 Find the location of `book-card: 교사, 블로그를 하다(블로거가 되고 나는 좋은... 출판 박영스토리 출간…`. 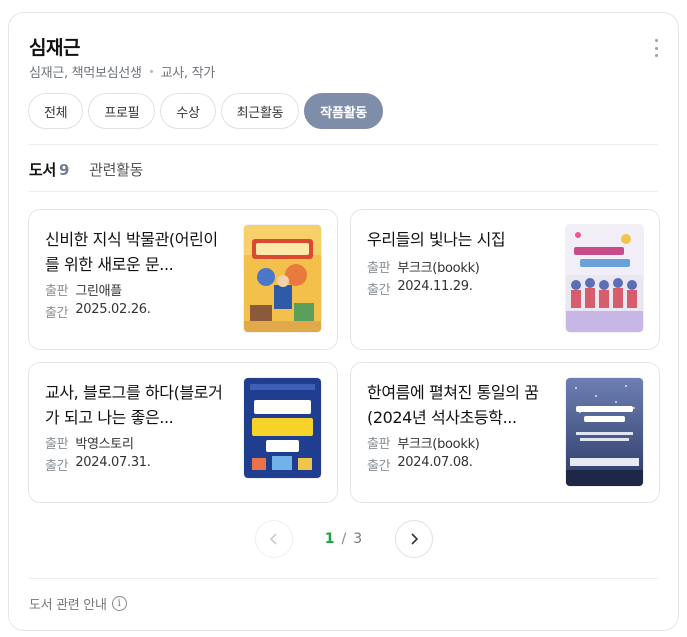

book-card: 교사, 블로그를 하다(블로거가 되고 나는 좋은... 출판 박영스토리 출간… is located at coordinates (183, 432).